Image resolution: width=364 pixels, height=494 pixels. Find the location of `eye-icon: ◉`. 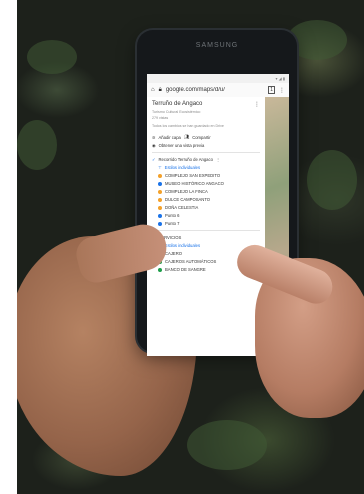

eye-icon: ◉ is located at coordinates (154, 145).